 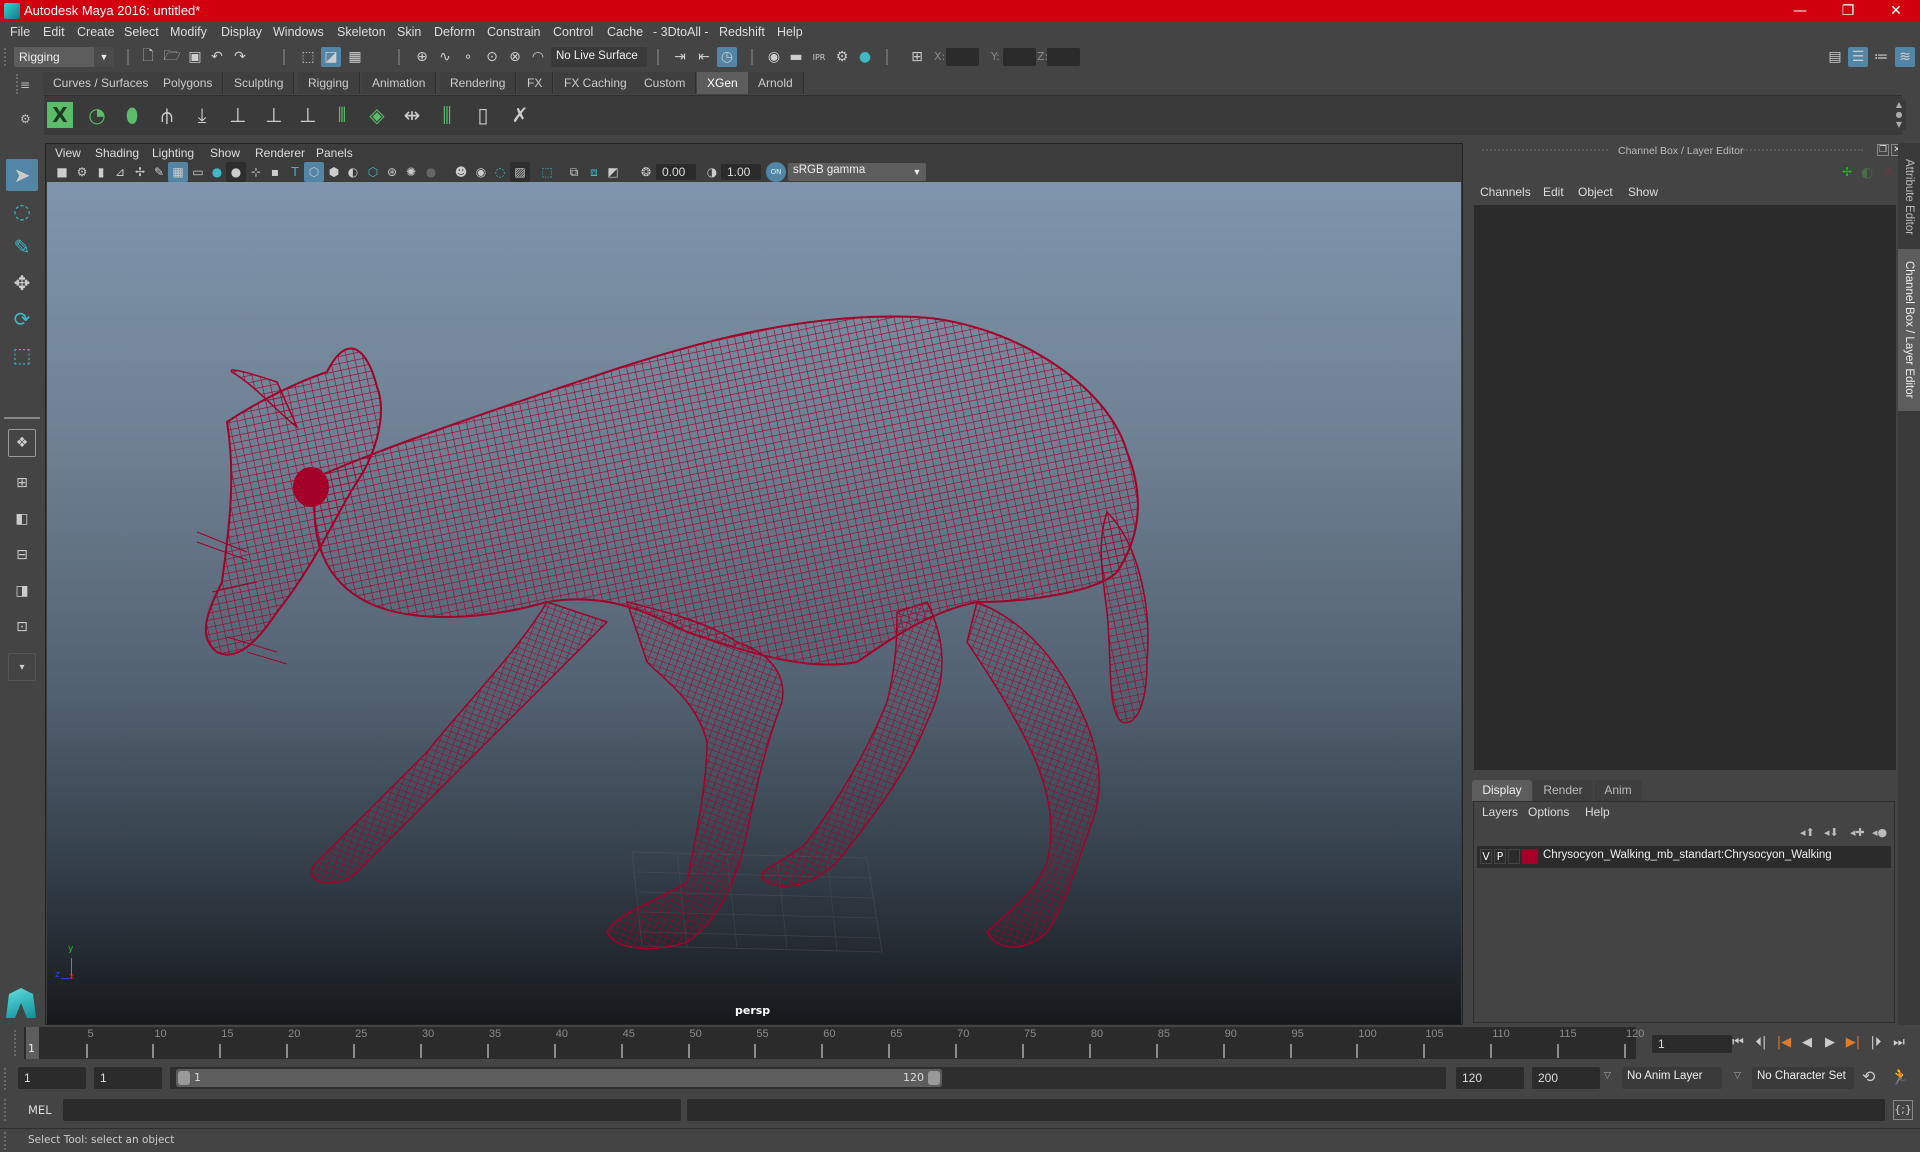 What do you see at coordinates (140, 172) in the screenshot?
I see `2d-pan-zoom-icon: ✢` at bounding box center [140, 172].